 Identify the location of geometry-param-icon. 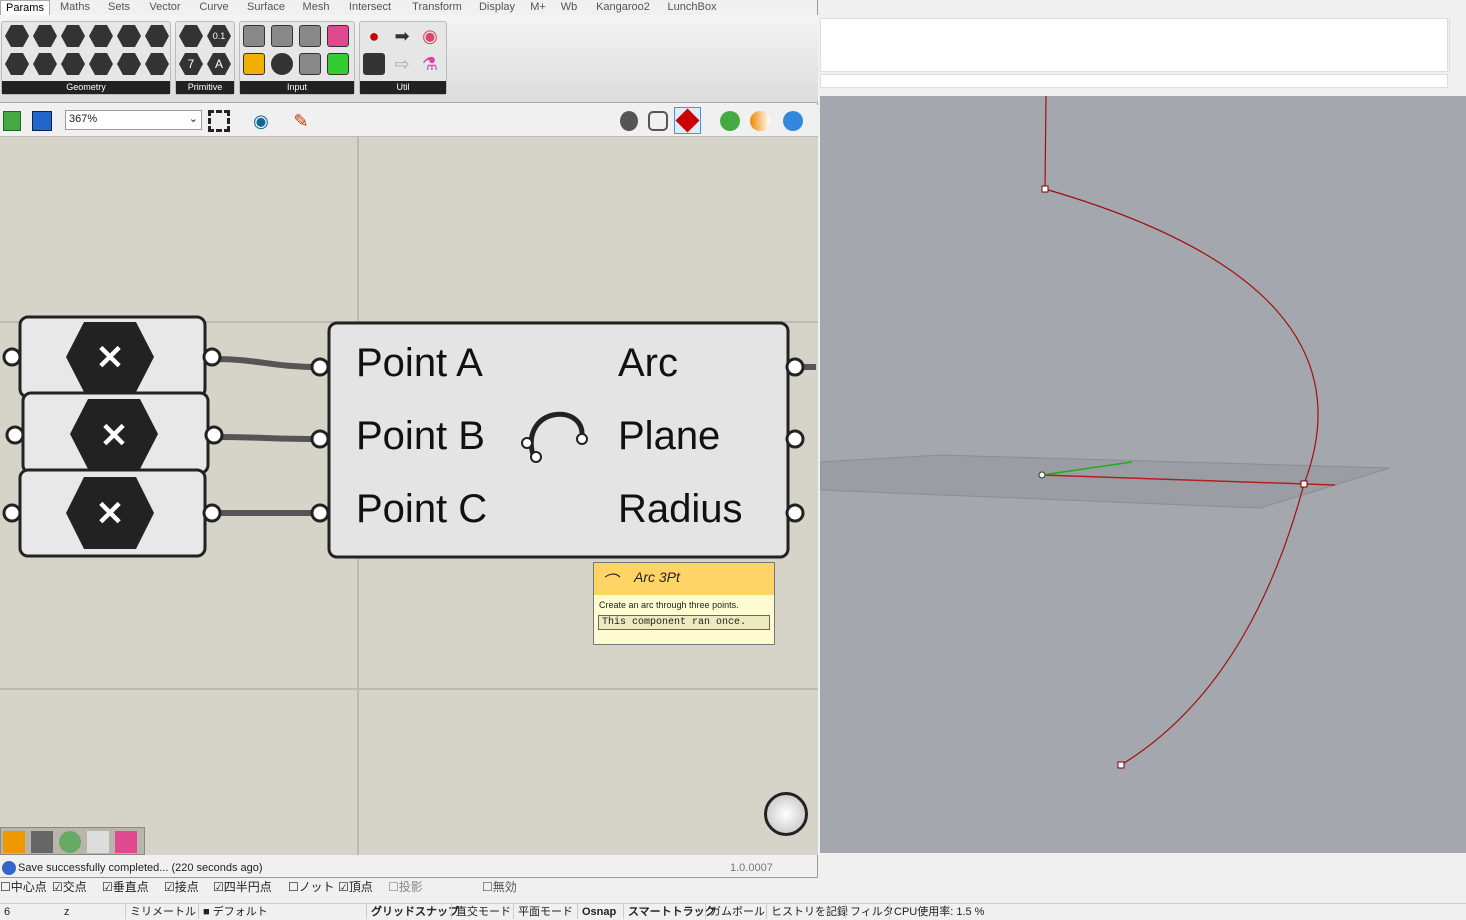
(157, 64).